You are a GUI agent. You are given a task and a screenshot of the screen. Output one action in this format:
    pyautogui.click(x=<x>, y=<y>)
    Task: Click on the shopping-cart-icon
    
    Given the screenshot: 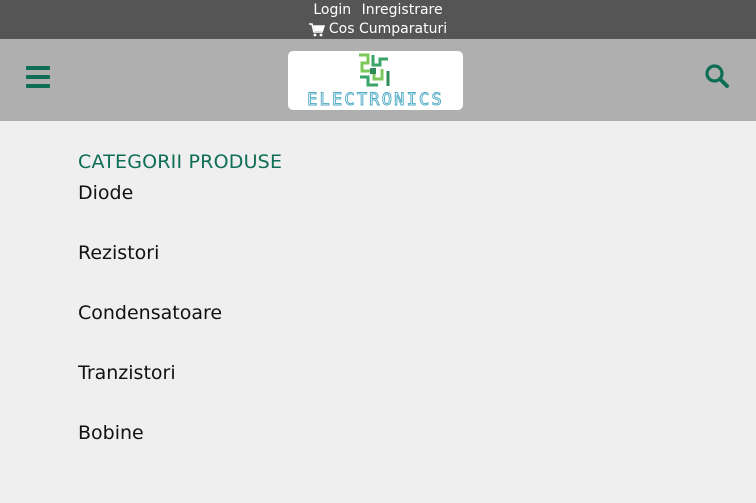 What is the action you would take?
    pyautogui.click(x=316, y=29)
    